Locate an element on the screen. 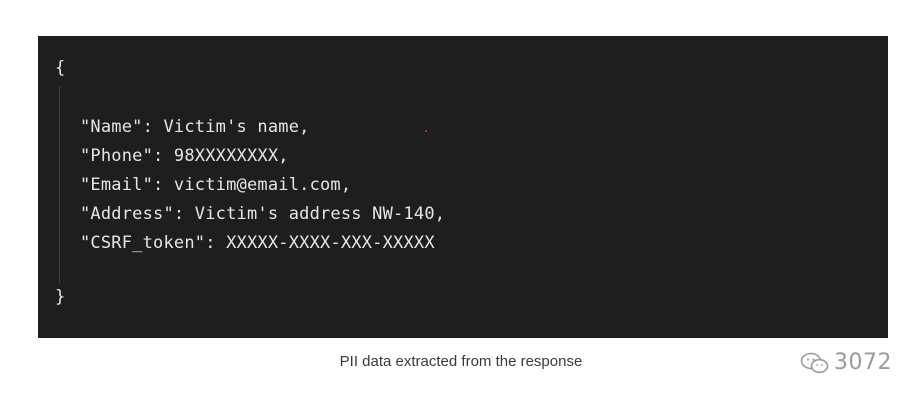 This screenshot has height=403, width=922. indent-guide is located at coordinates (59, 184).